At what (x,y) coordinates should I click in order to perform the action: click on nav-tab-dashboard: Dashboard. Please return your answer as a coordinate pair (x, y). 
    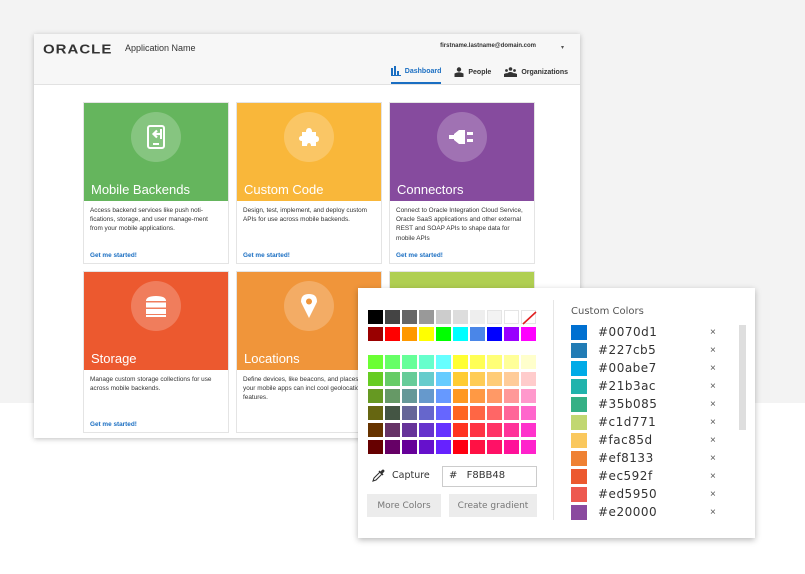
    Looking at the image, I should click on (416, 75).